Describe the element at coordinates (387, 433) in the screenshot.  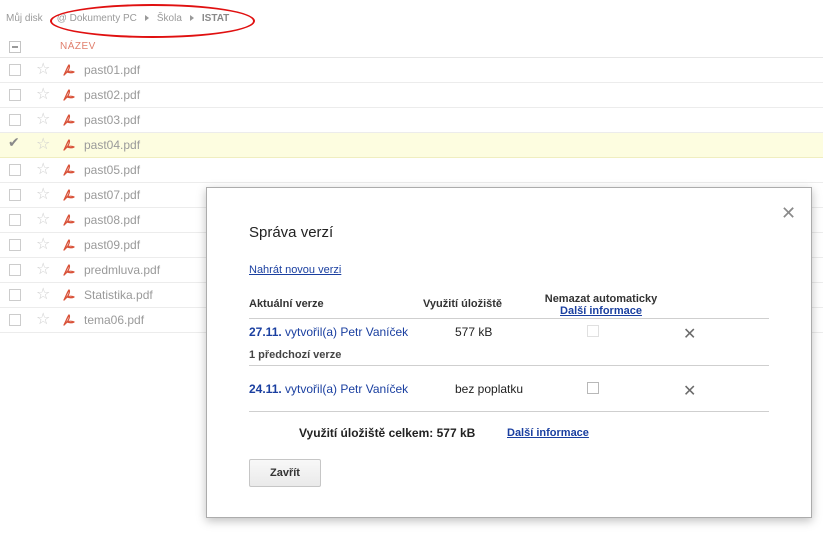
I see `total-storage-usage: Využití úložiště celkem: 577 kB` at that location.